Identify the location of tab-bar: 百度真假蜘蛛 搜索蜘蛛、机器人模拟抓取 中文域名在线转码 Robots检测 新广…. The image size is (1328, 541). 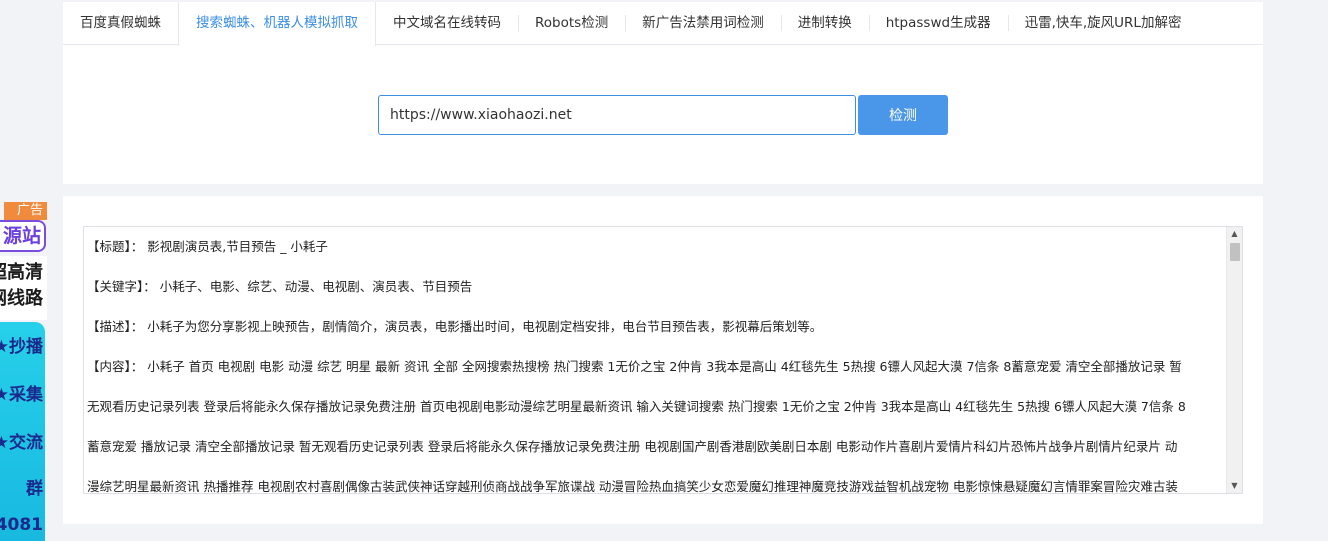
(663, 24).